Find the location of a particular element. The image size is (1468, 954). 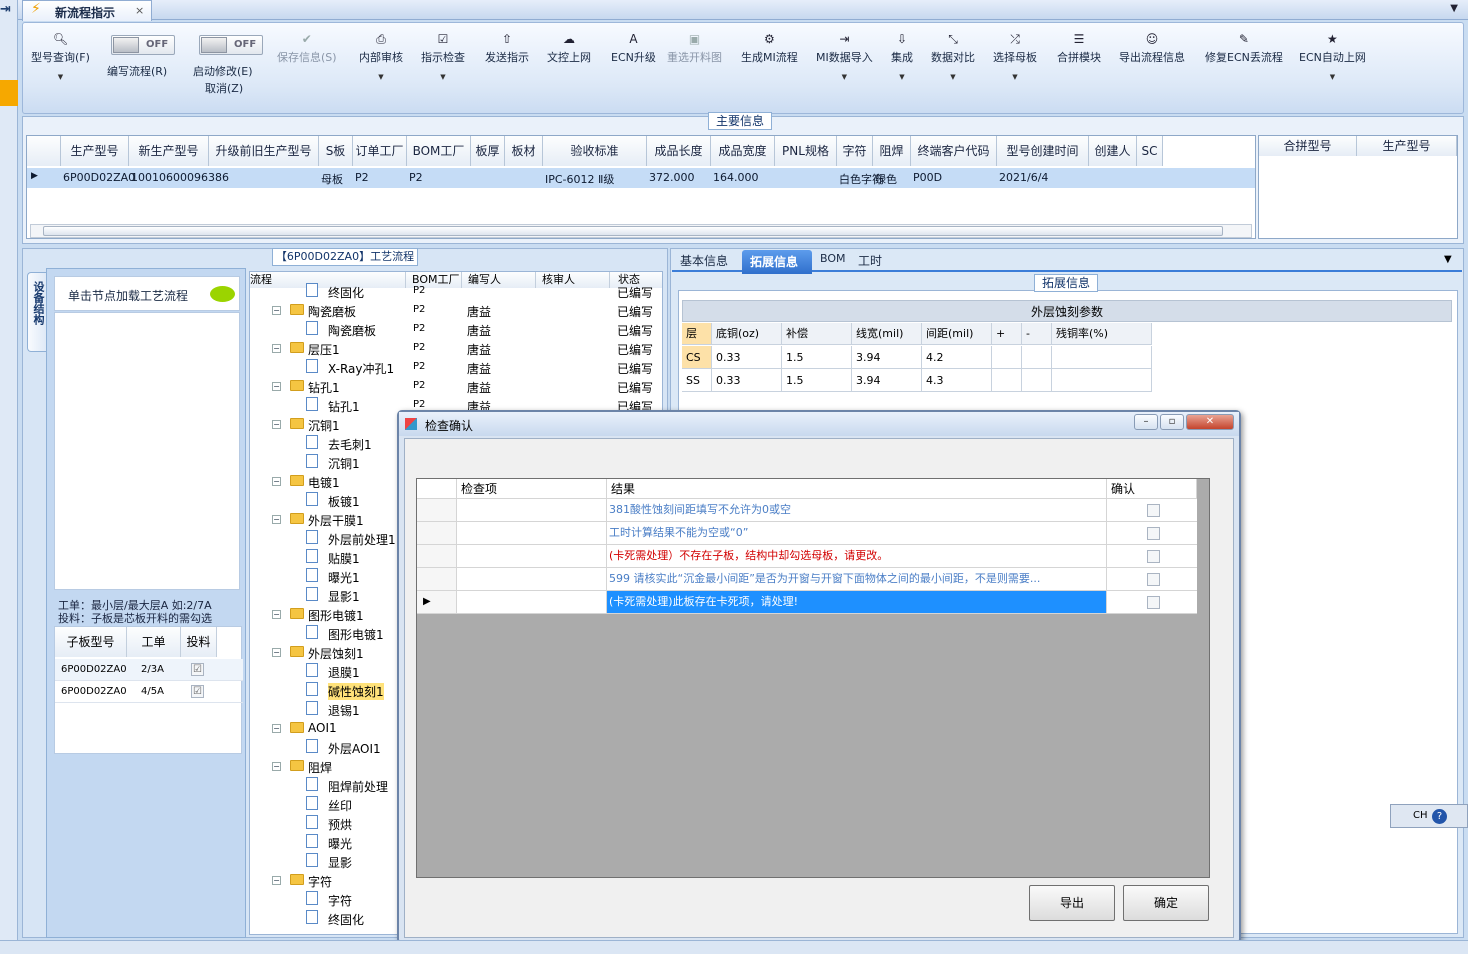

tree-node: 终固化 P2 已编写 is located at coordinates (456, 291).